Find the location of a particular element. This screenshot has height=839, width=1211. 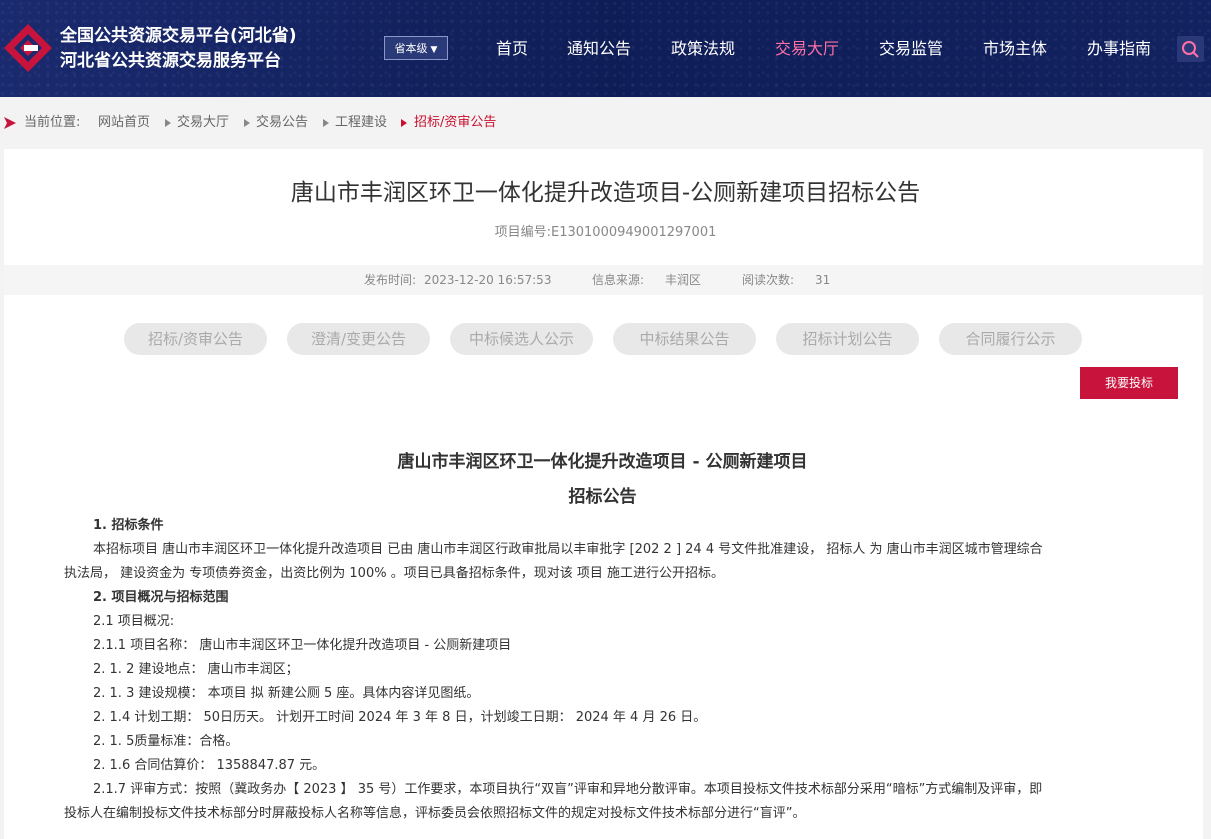

nav-trading-hall: 交易大厅 is located at coordinates (807, 49).